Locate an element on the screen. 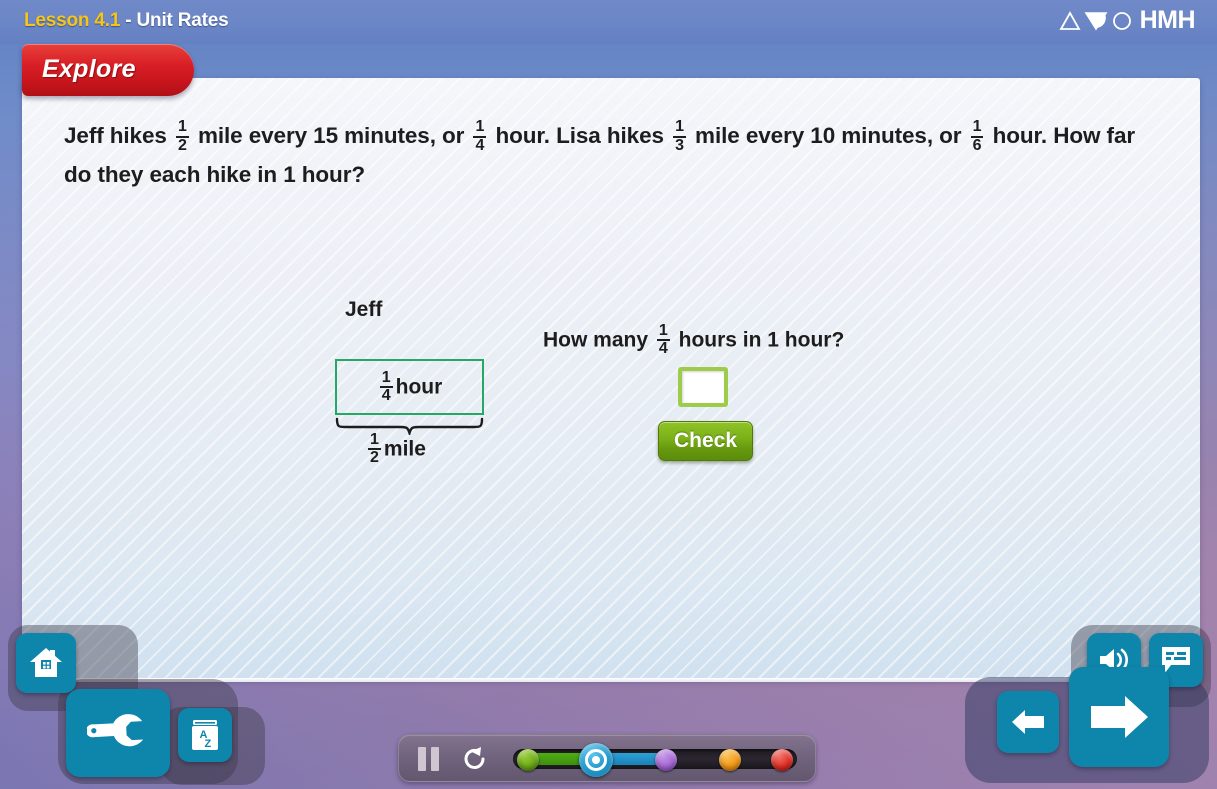  replay-icon is located at coordinates (474, 758).